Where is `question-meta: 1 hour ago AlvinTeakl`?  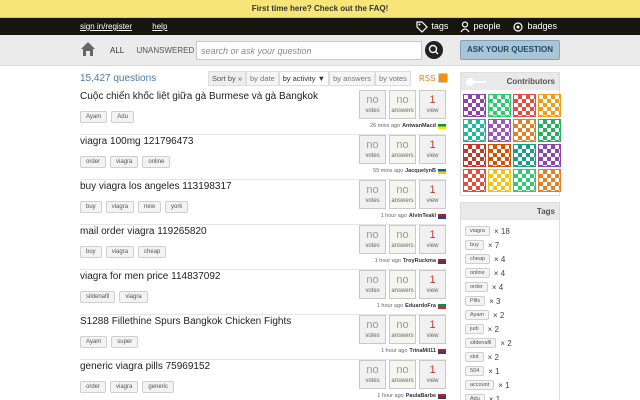
question-meta: 1 hour ago AlvinTeakl is located at coordinates (413, 216).